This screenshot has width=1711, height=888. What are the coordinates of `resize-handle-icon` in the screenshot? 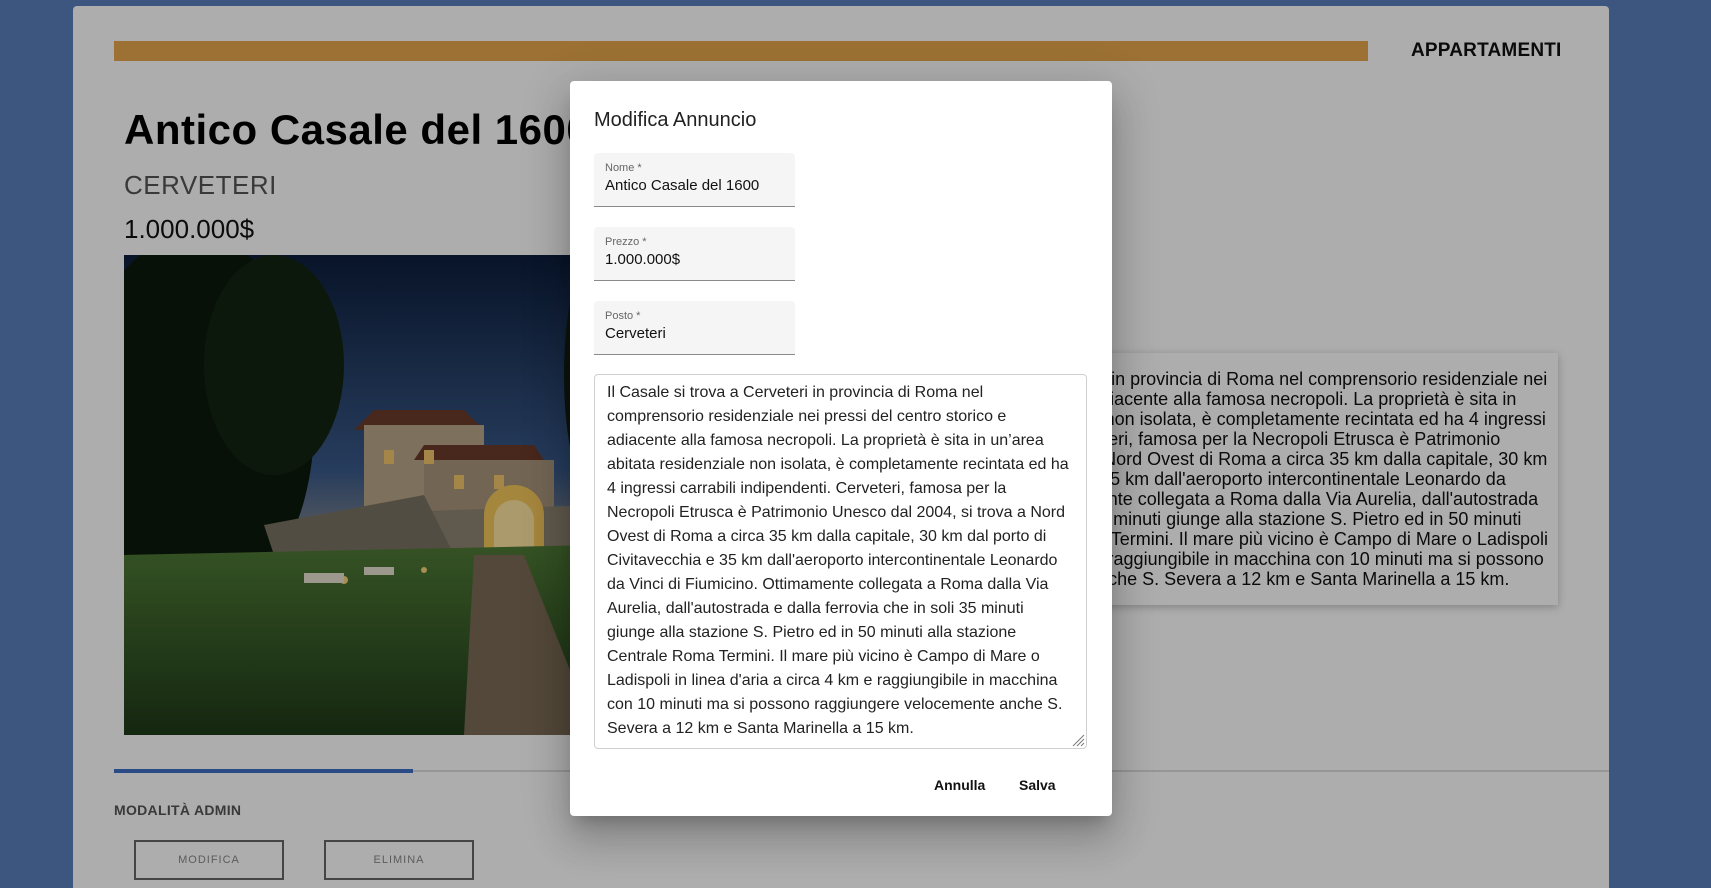 It's located at (1078, 740).